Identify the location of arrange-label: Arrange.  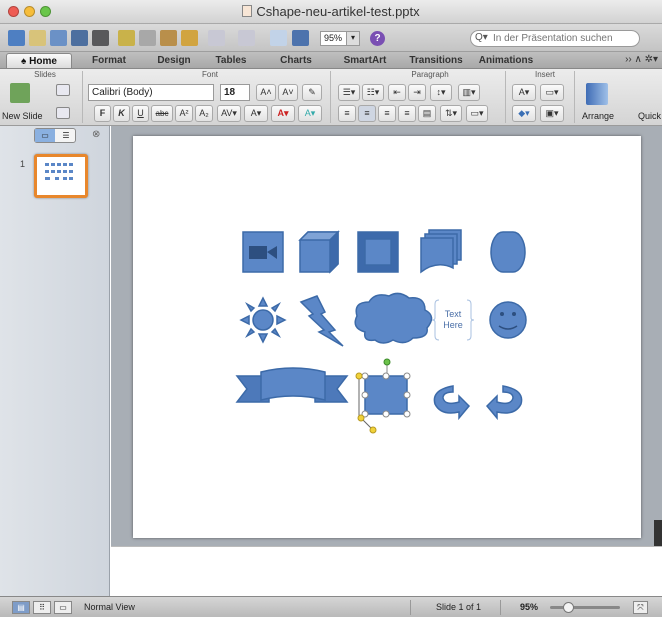
(598, 116).